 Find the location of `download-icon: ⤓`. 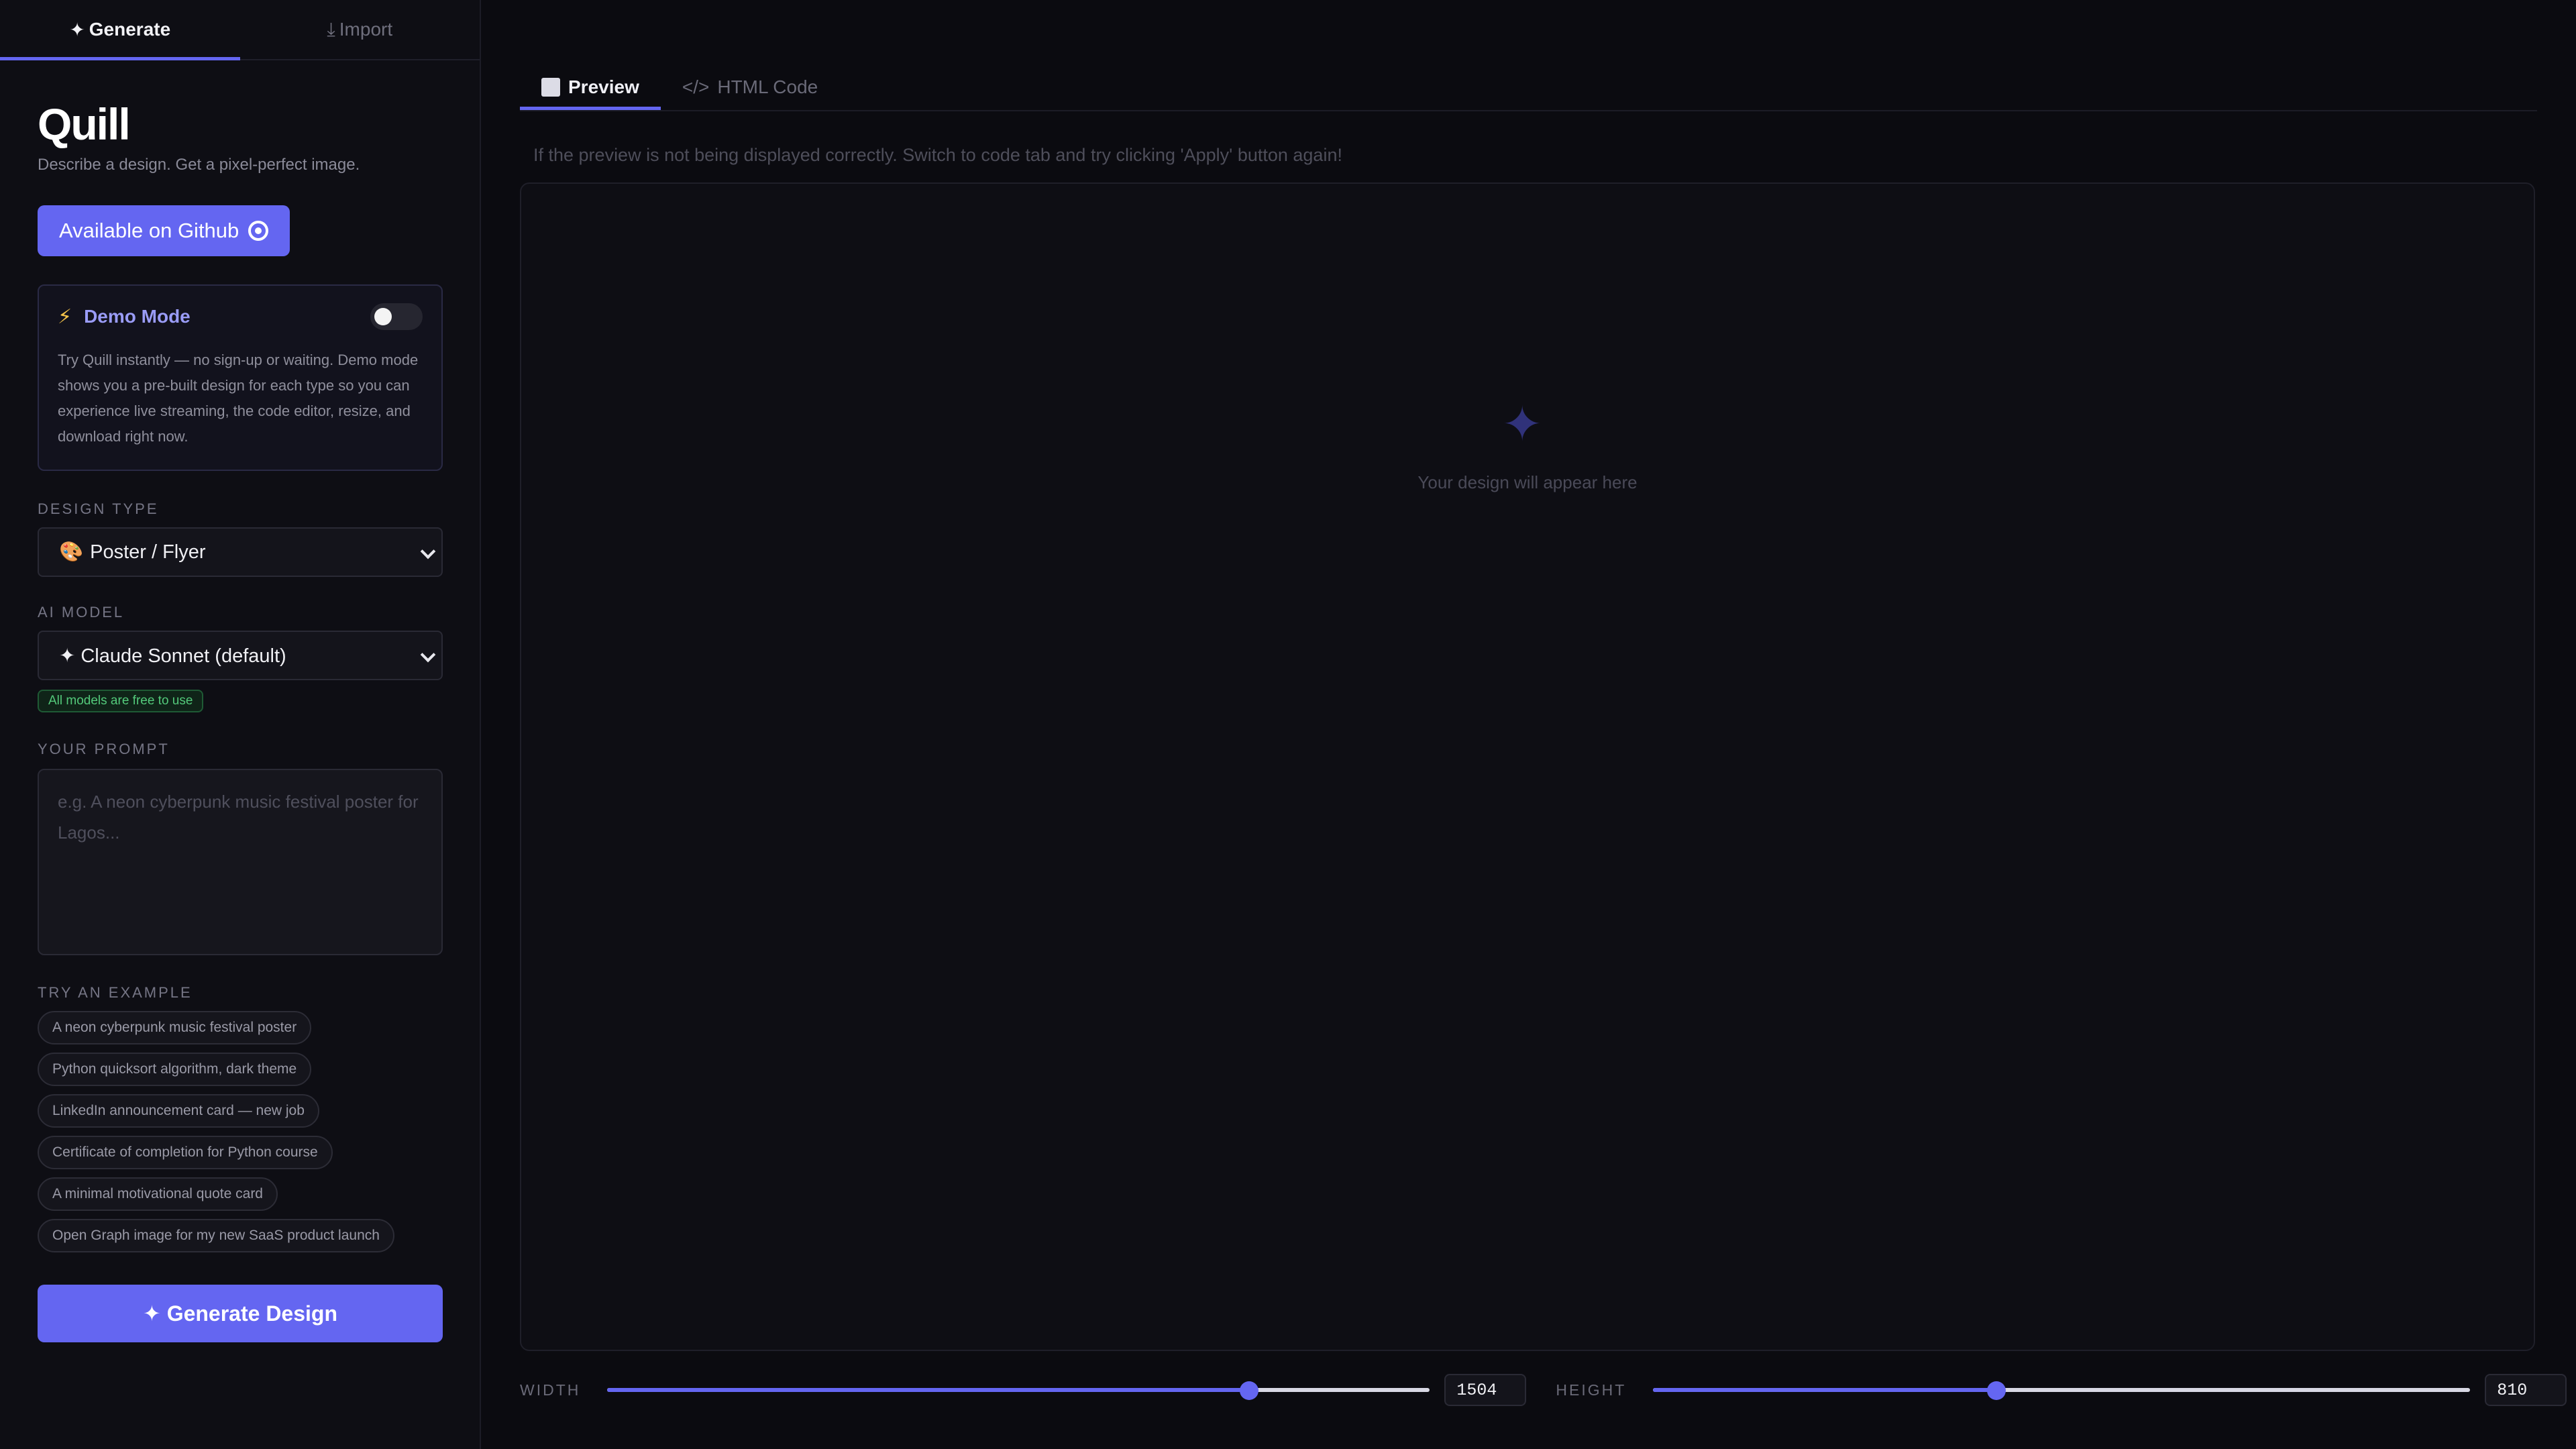

download-icon: ⤓ is located at coordinates (331, 29).